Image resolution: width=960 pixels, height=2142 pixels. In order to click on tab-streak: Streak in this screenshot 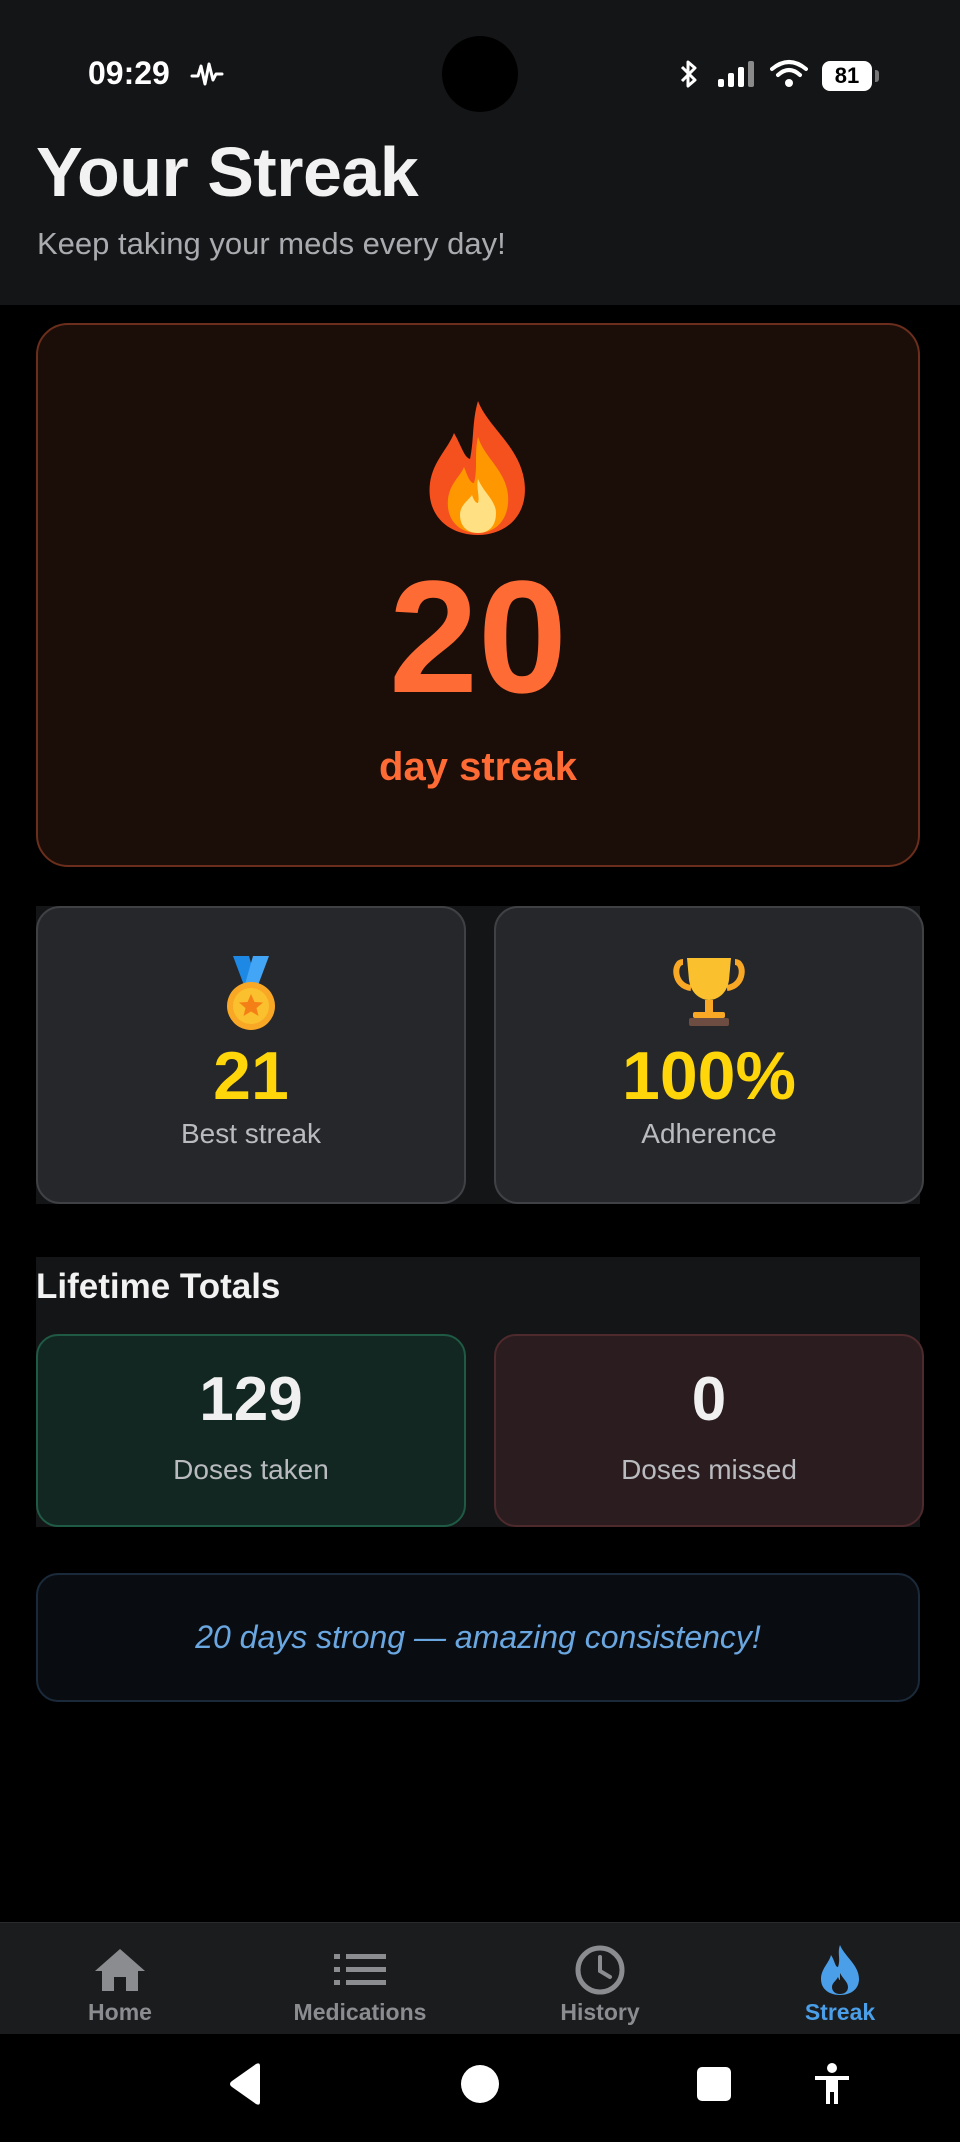, I will do `click(840, 1979)`.